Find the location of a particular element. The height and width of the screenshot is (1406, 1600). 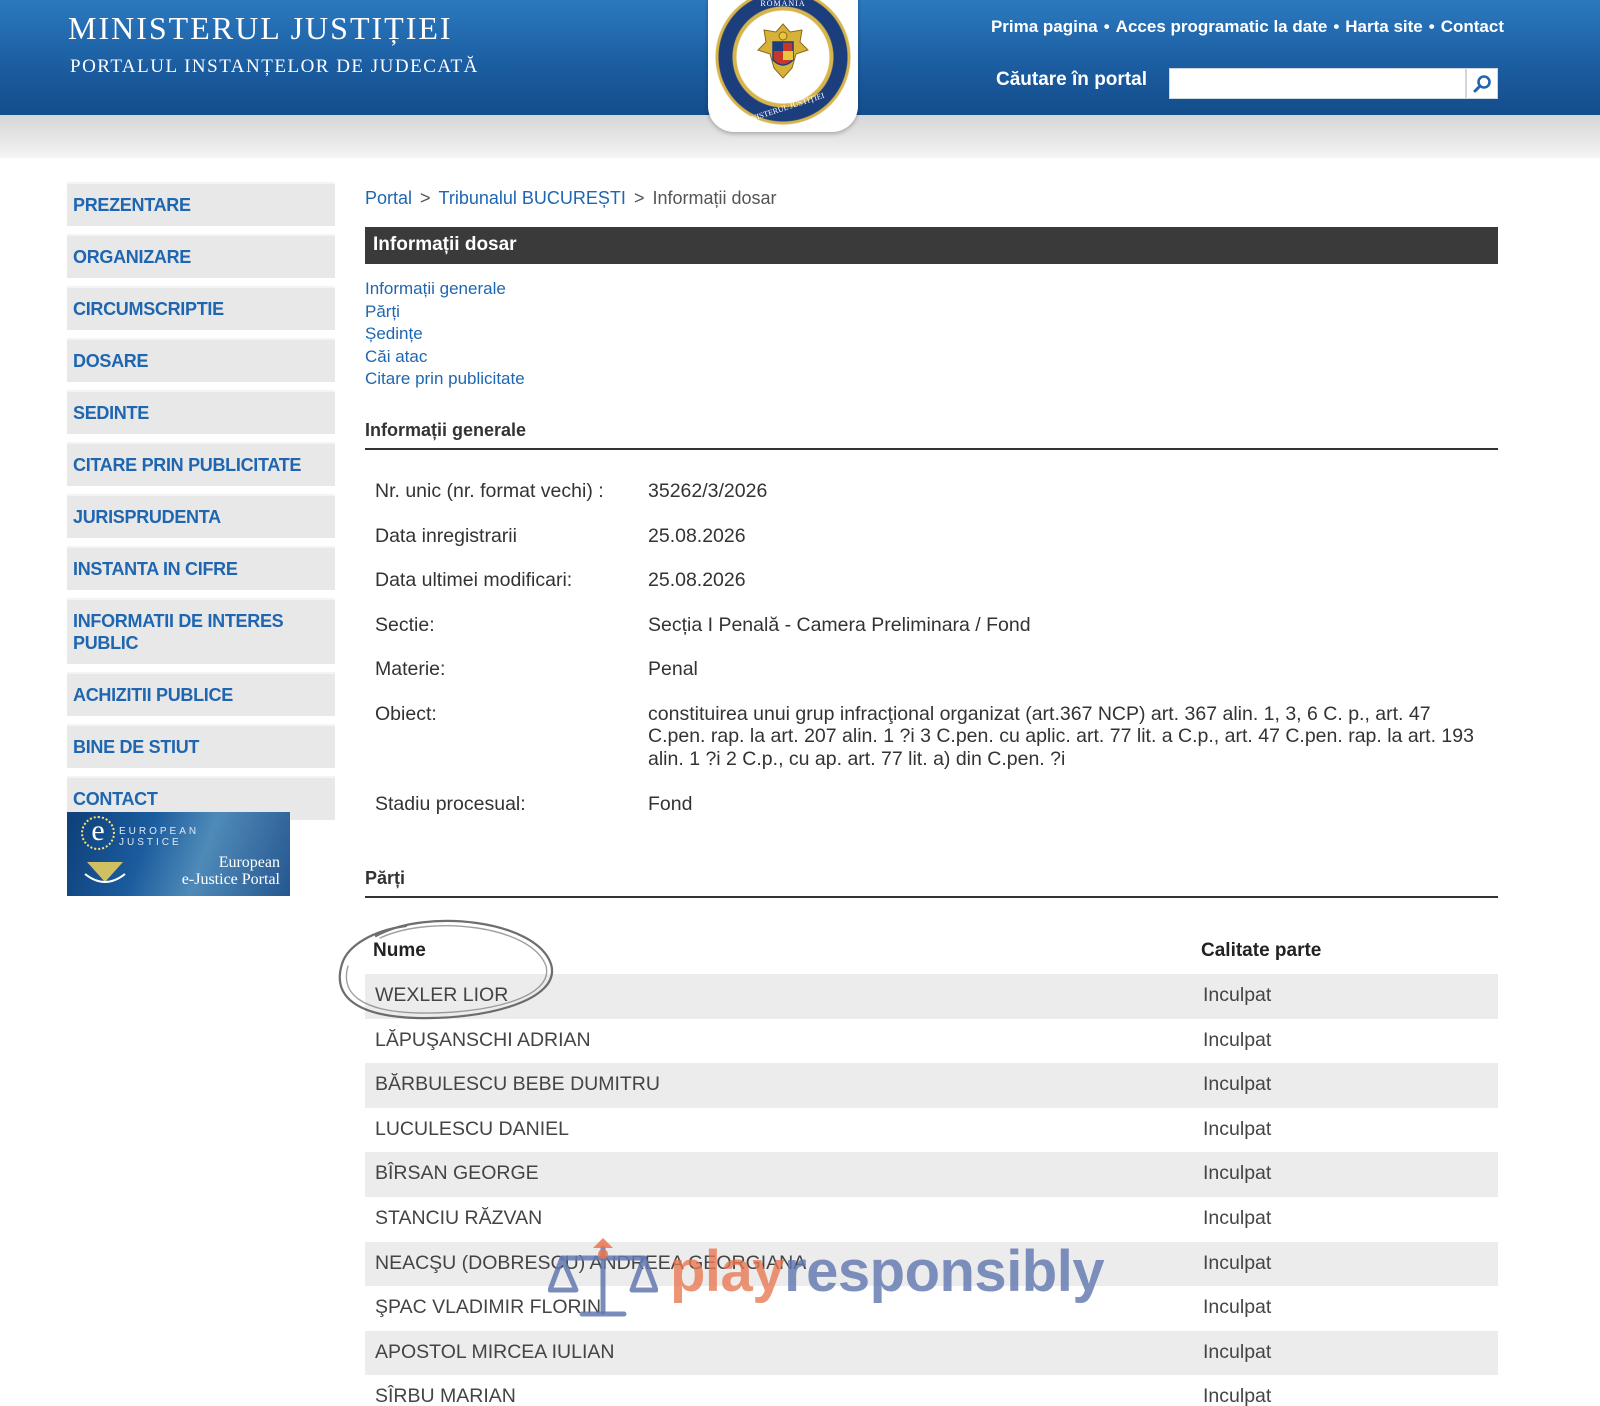

coat-of-arms-icon is located at coordinates (783, 51).